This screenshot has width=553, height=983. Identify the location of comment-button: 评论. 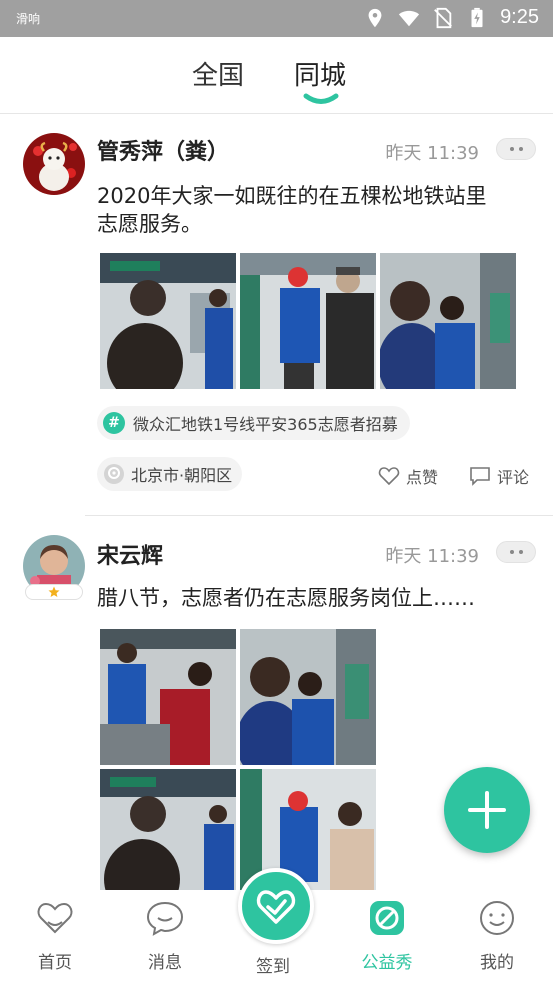
(499, 476).